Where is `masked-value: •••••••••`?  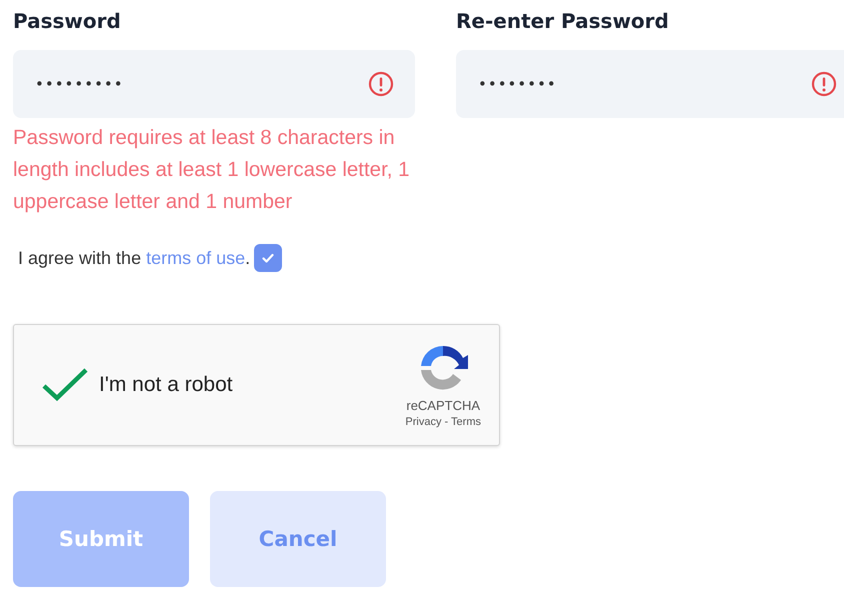 masked-value: ••••••••• is located at coordinates (79, 84).